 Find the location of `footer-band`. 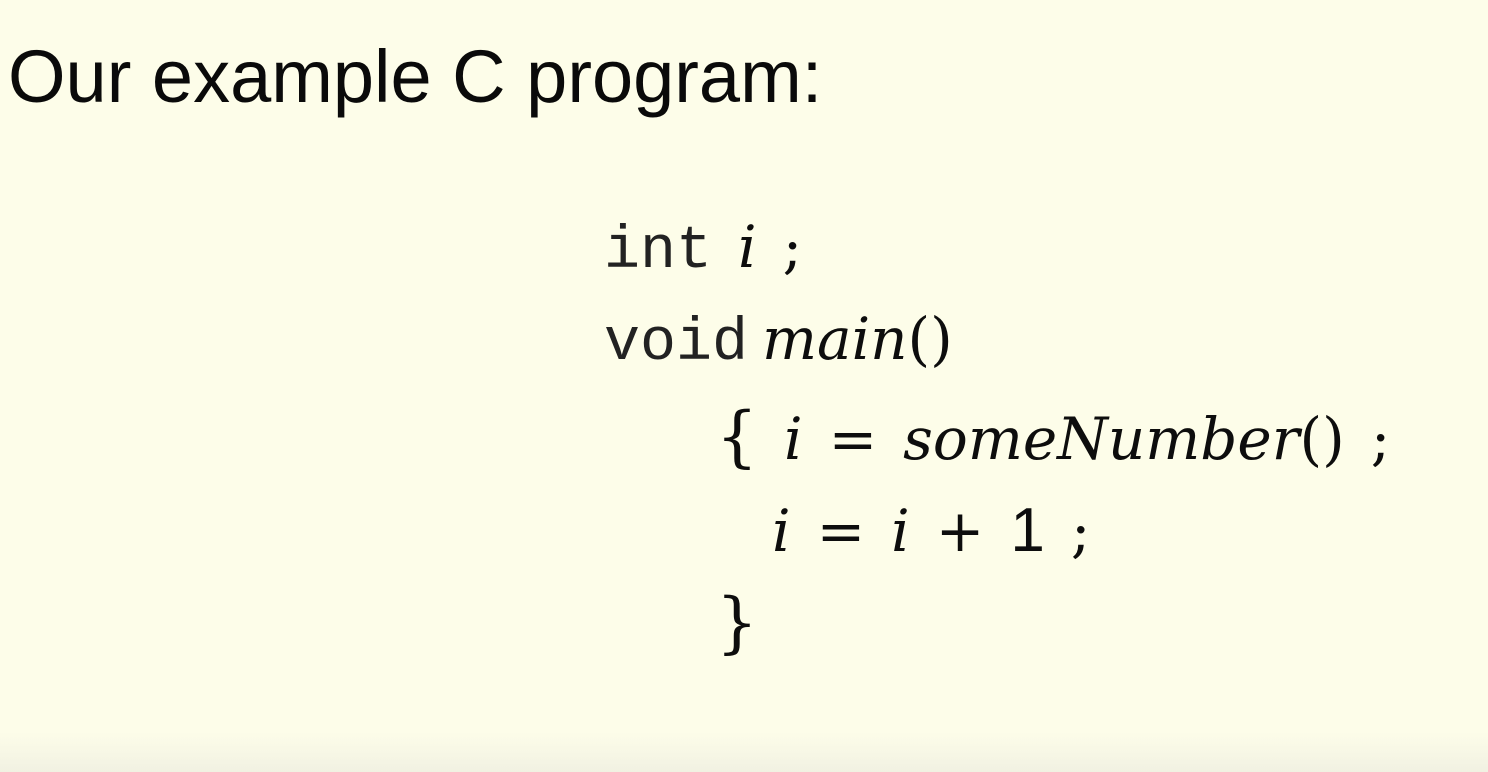

footer-band is located at coordinates (744, 752).